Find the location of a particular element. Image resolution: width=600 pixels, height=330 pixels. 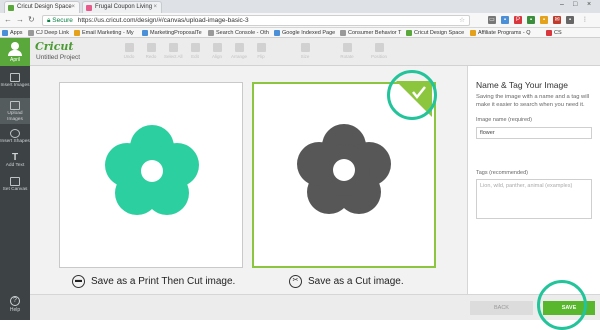

cut-label: ✂ Save as a Cut image. is located at coordinates (346, 281).